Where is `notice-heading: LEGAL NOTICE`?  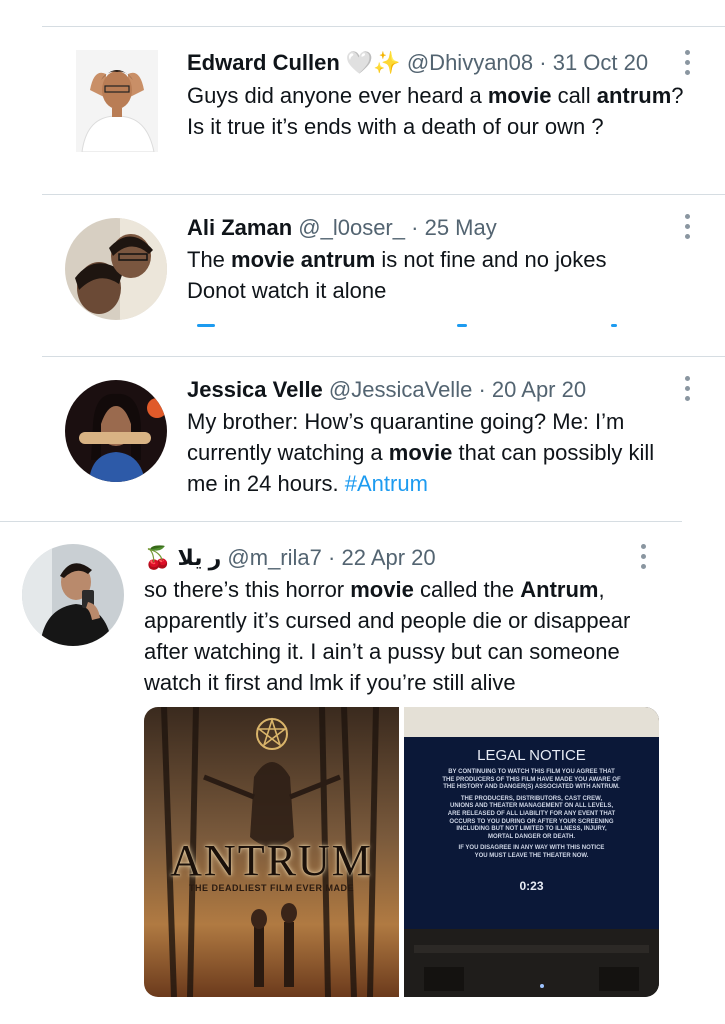 notice-heading: LEGAL NOTICE is located at coordinates (531, 755).